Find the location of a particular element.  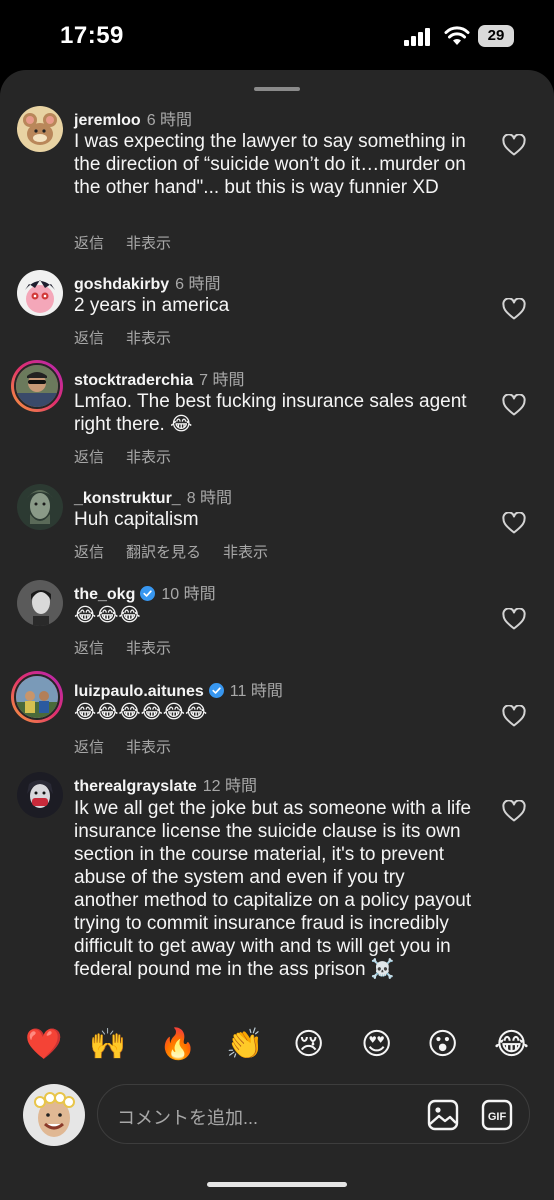

gif-icon: GIF is located at coordinates (497, 1115).